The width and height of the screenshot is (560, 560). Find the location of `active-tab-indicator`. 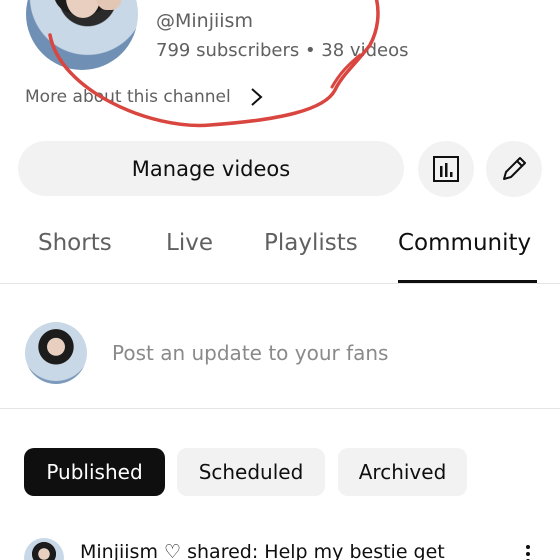

active-tab-indicator is located at coordinates (467, 281).